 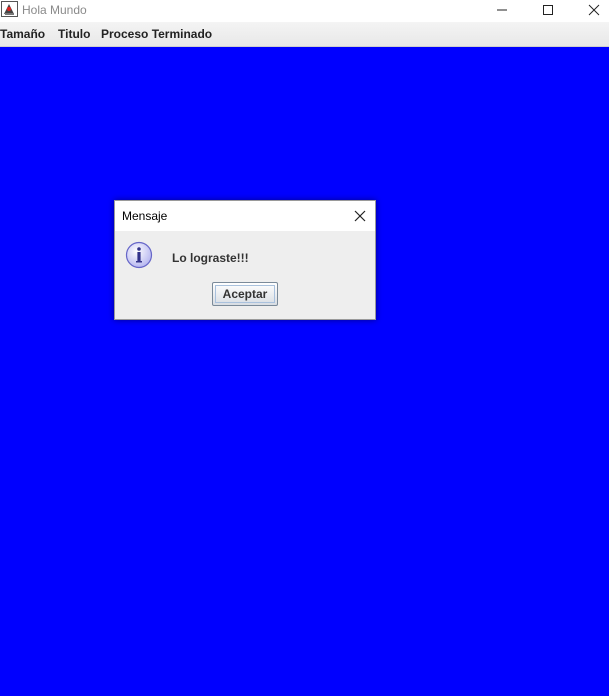 I want to click on dialog-close-button, so click(x=360, y=216).